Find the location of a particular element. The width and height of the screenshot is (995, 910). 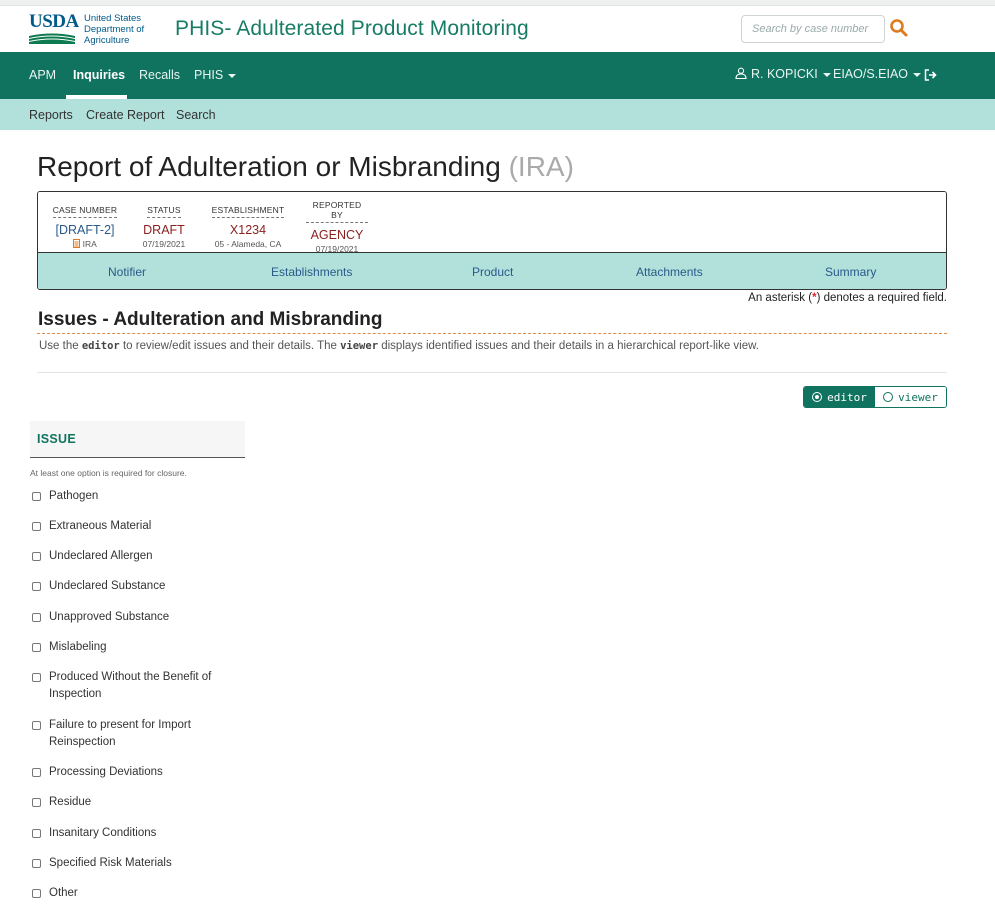

case-search-input is located at coordinates (813, 29).